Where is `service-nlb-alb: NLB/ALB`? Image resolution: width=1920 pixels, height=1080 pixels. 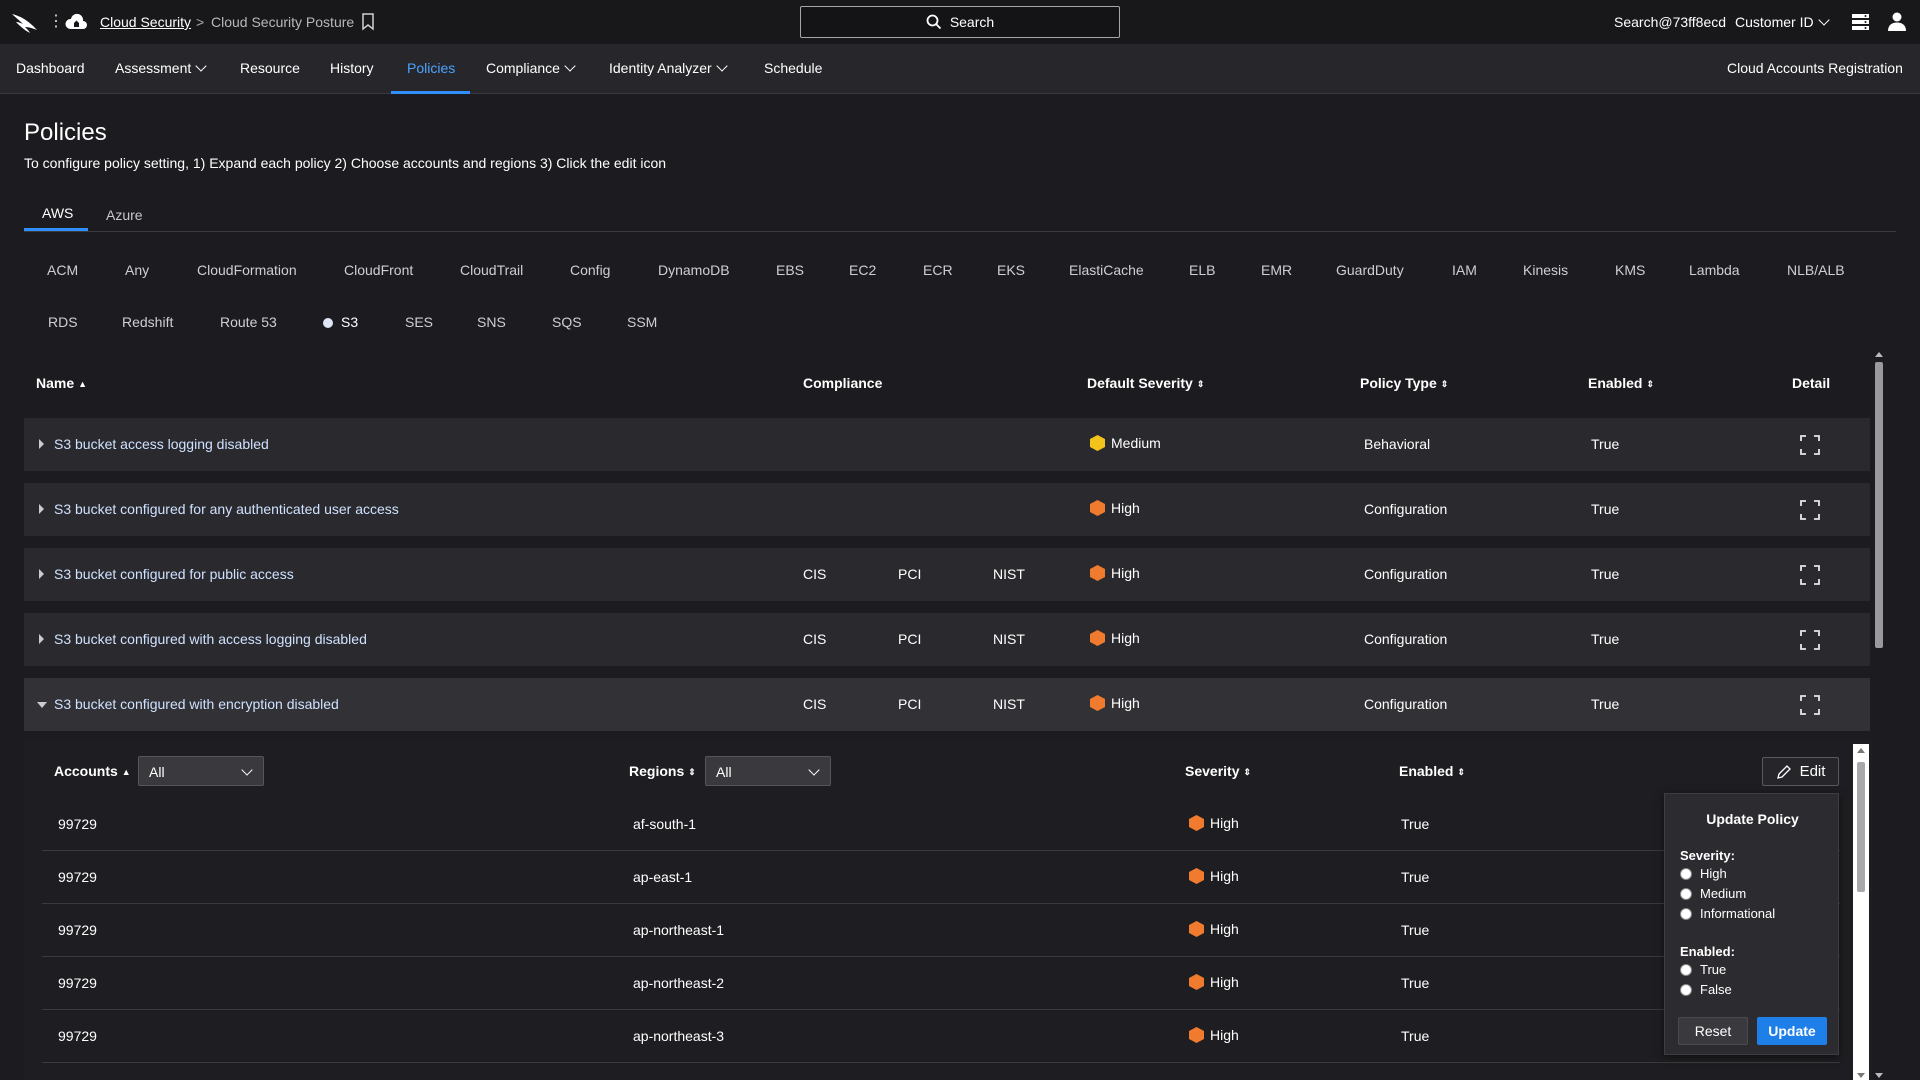 service-nlb-alb: NLB/ALB is located at coordinates (1816, 270).